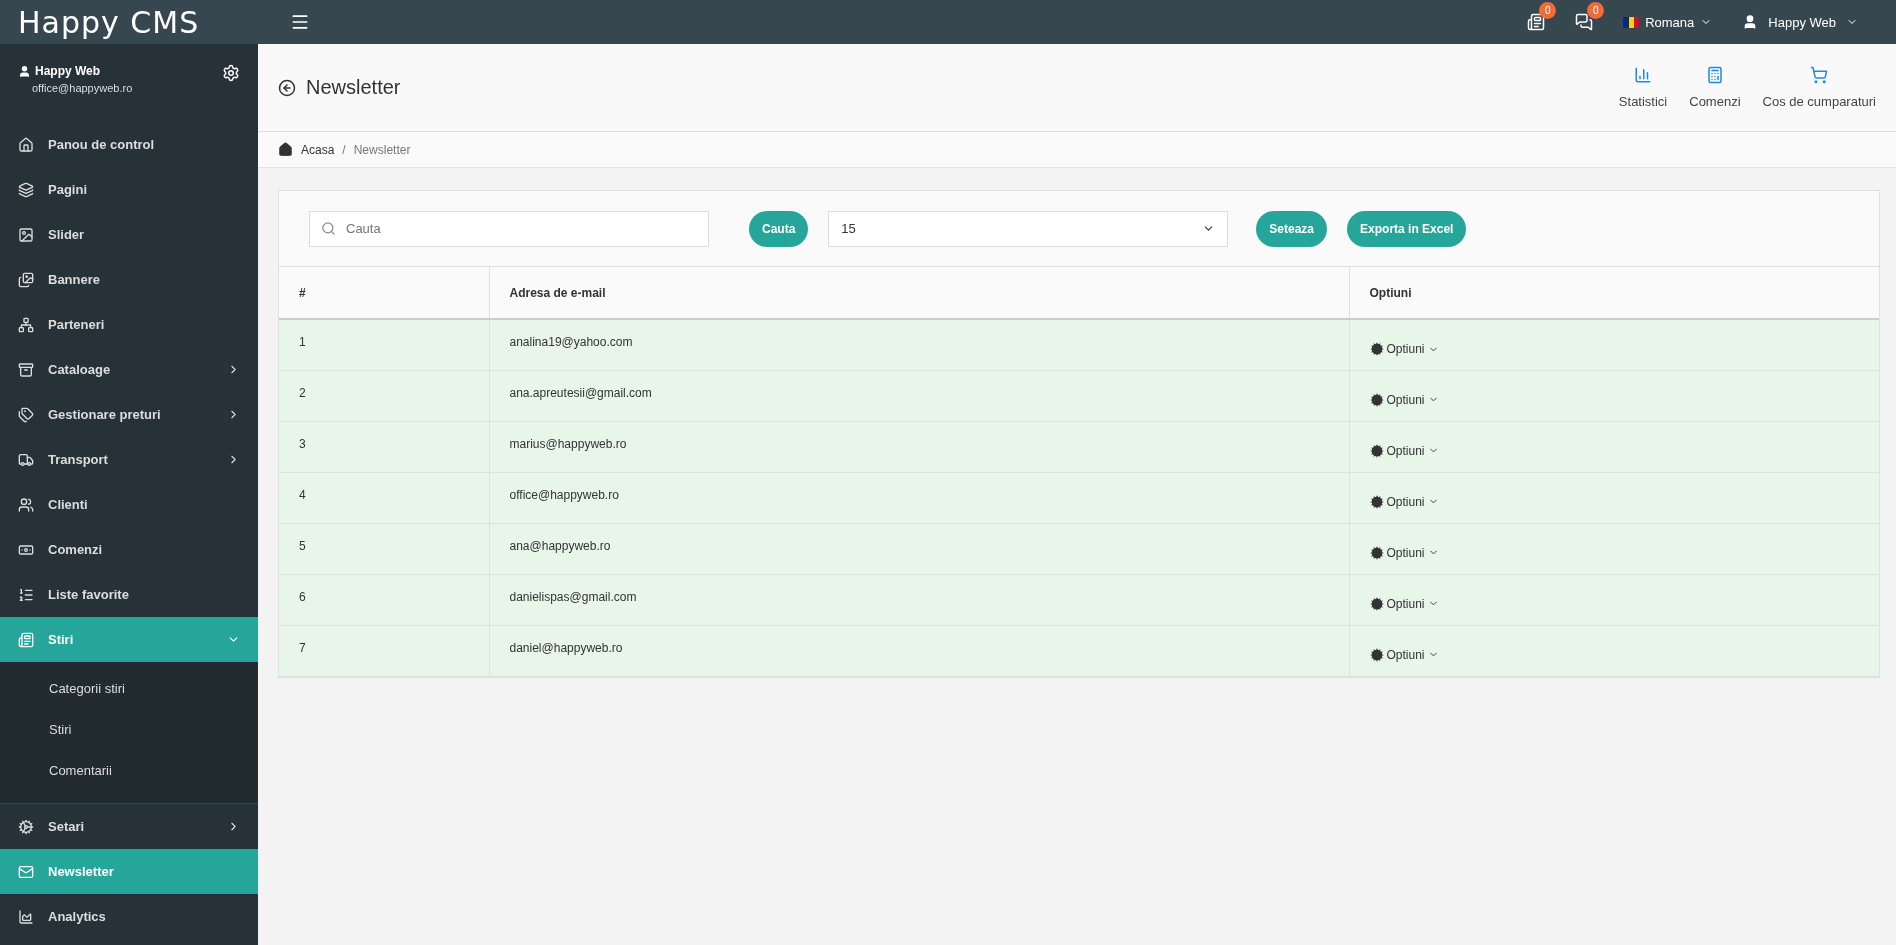 The width and height of the screenshot is (1896, 945). I want to click on table-cell: 6, so click(302, 596).